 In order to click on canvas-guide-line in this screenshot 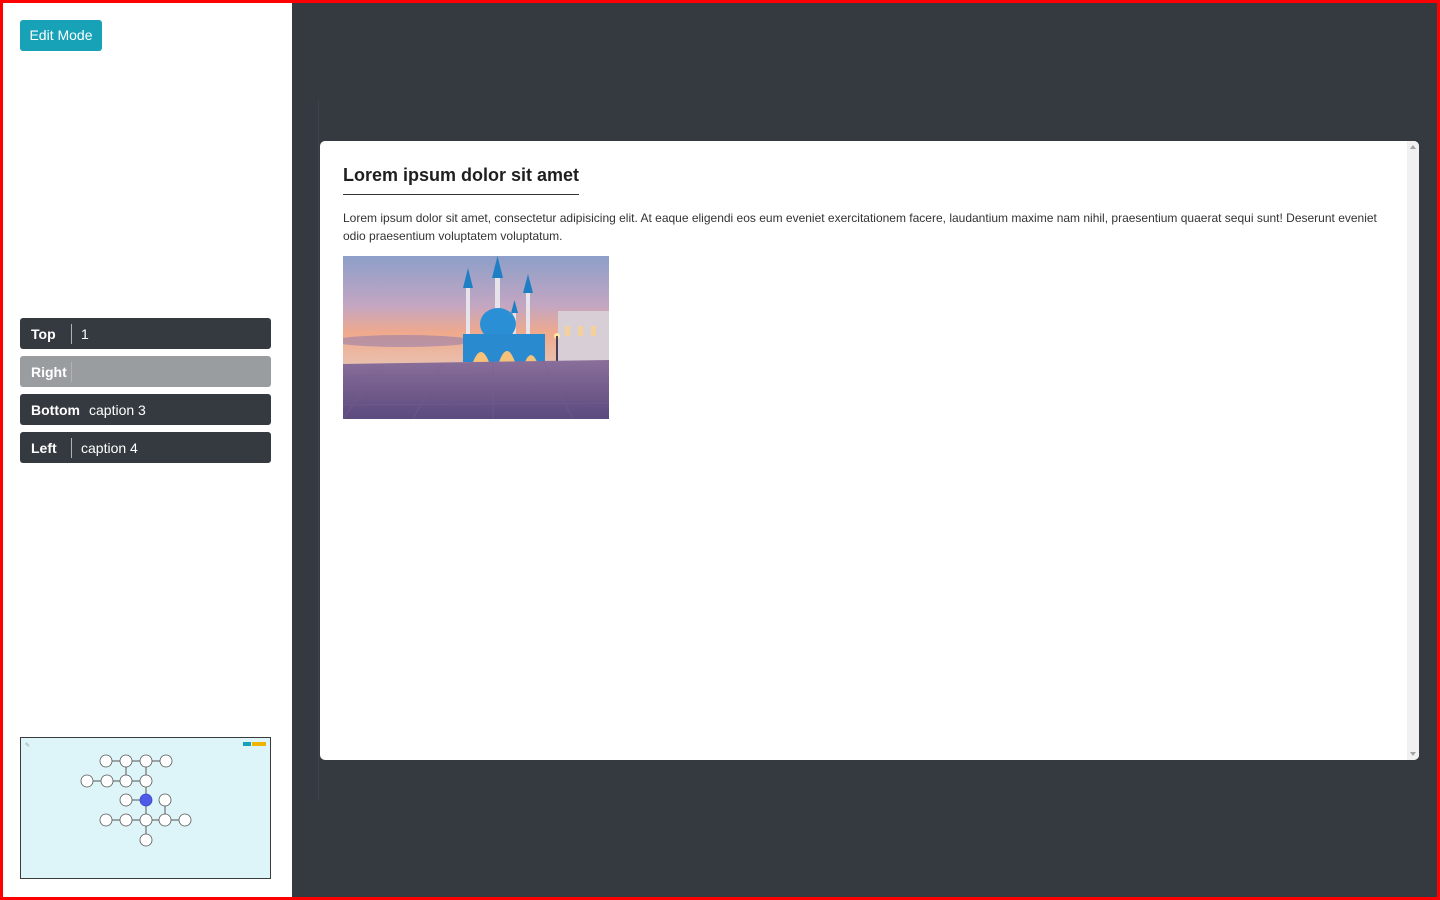, I will do `click(318, 450)`.